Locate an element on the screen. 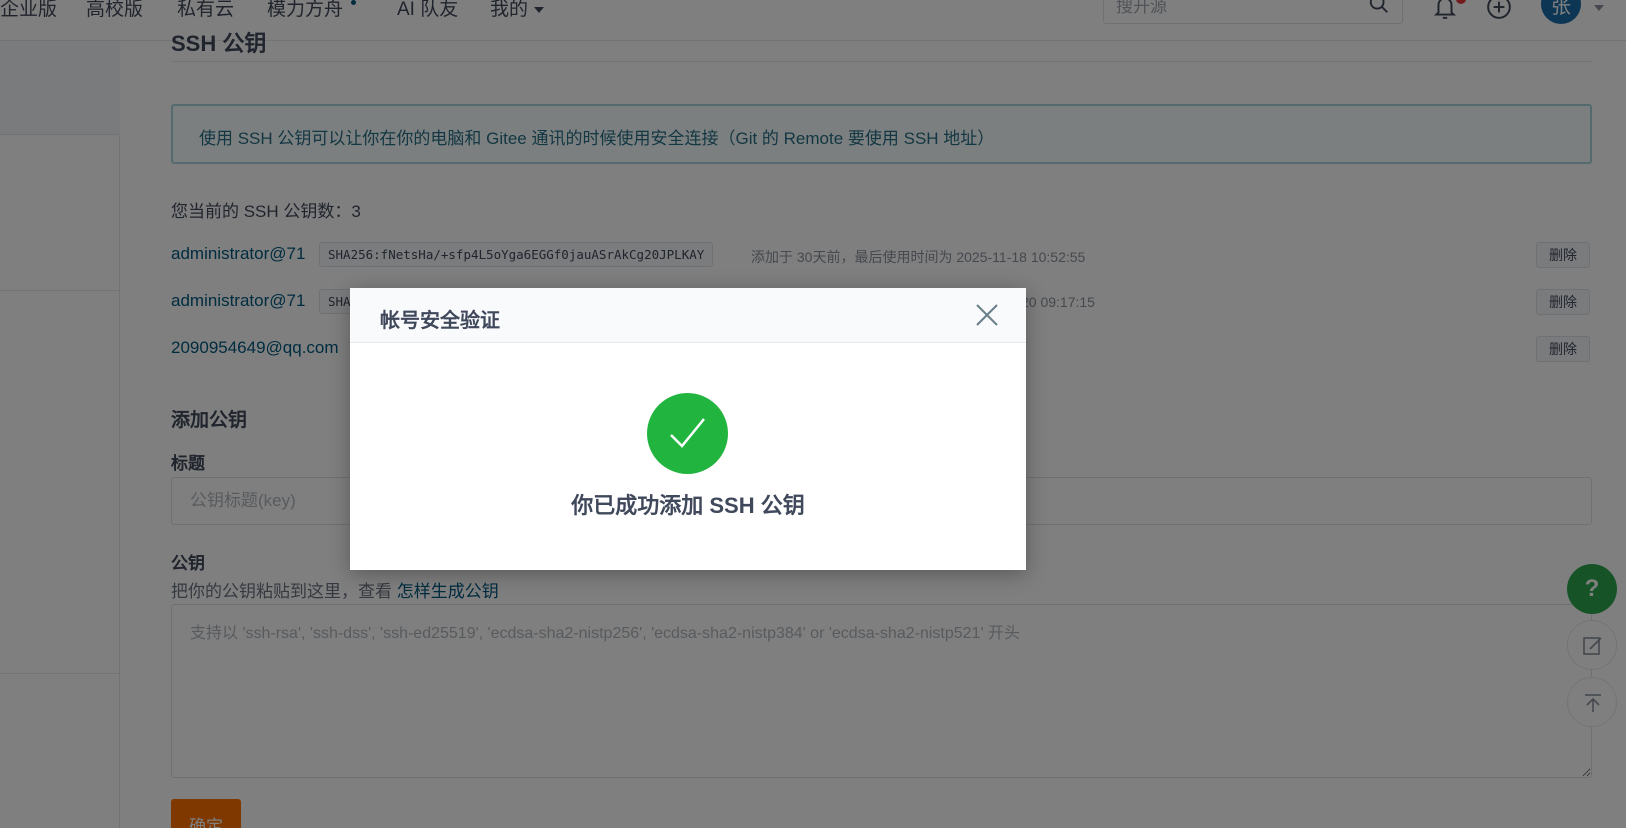 Image resolution: width=1626 pixels, height=828 pixels. success-check-icon is located at coordinates (687, 433).